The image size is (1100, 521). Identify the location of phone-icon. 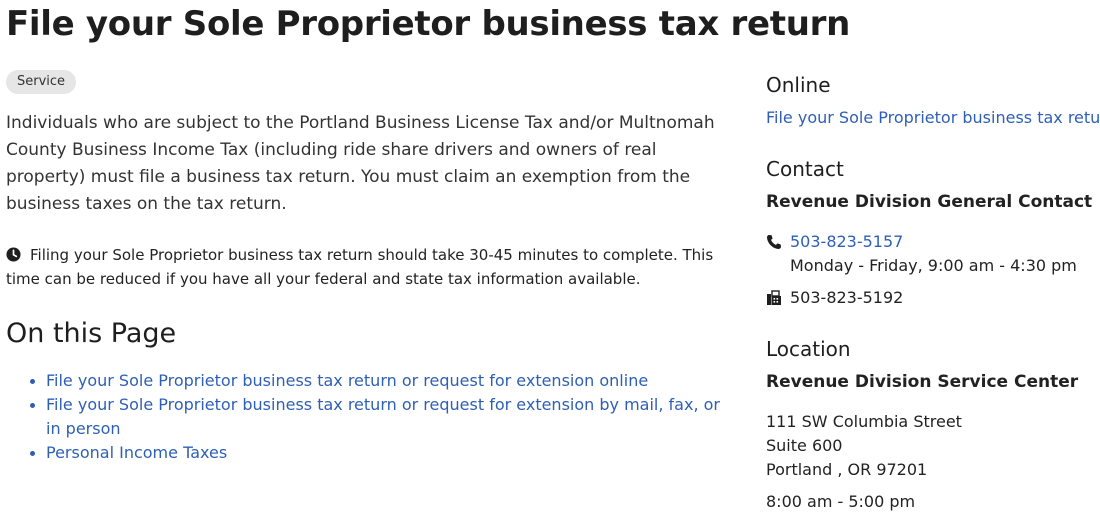
(774, 242).